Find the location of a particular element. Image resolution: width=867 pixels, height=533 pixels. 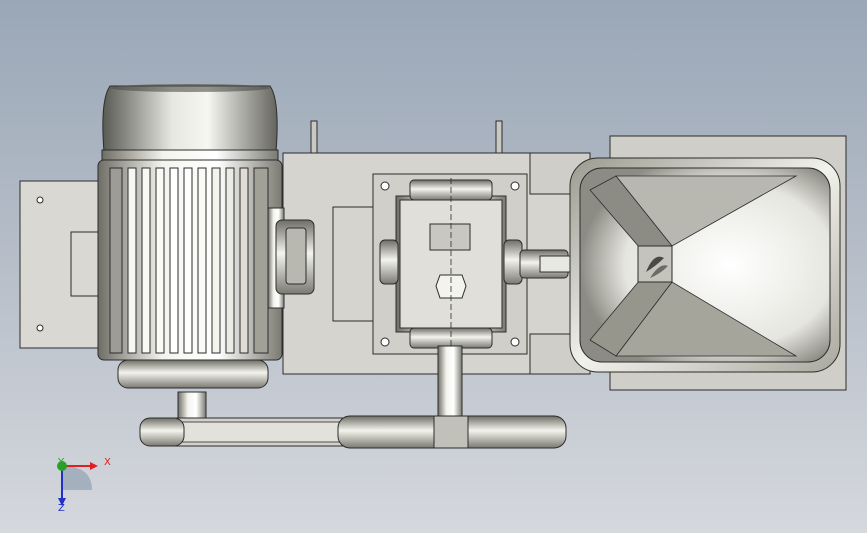

electric-motor is located at coordinates (206, 236).